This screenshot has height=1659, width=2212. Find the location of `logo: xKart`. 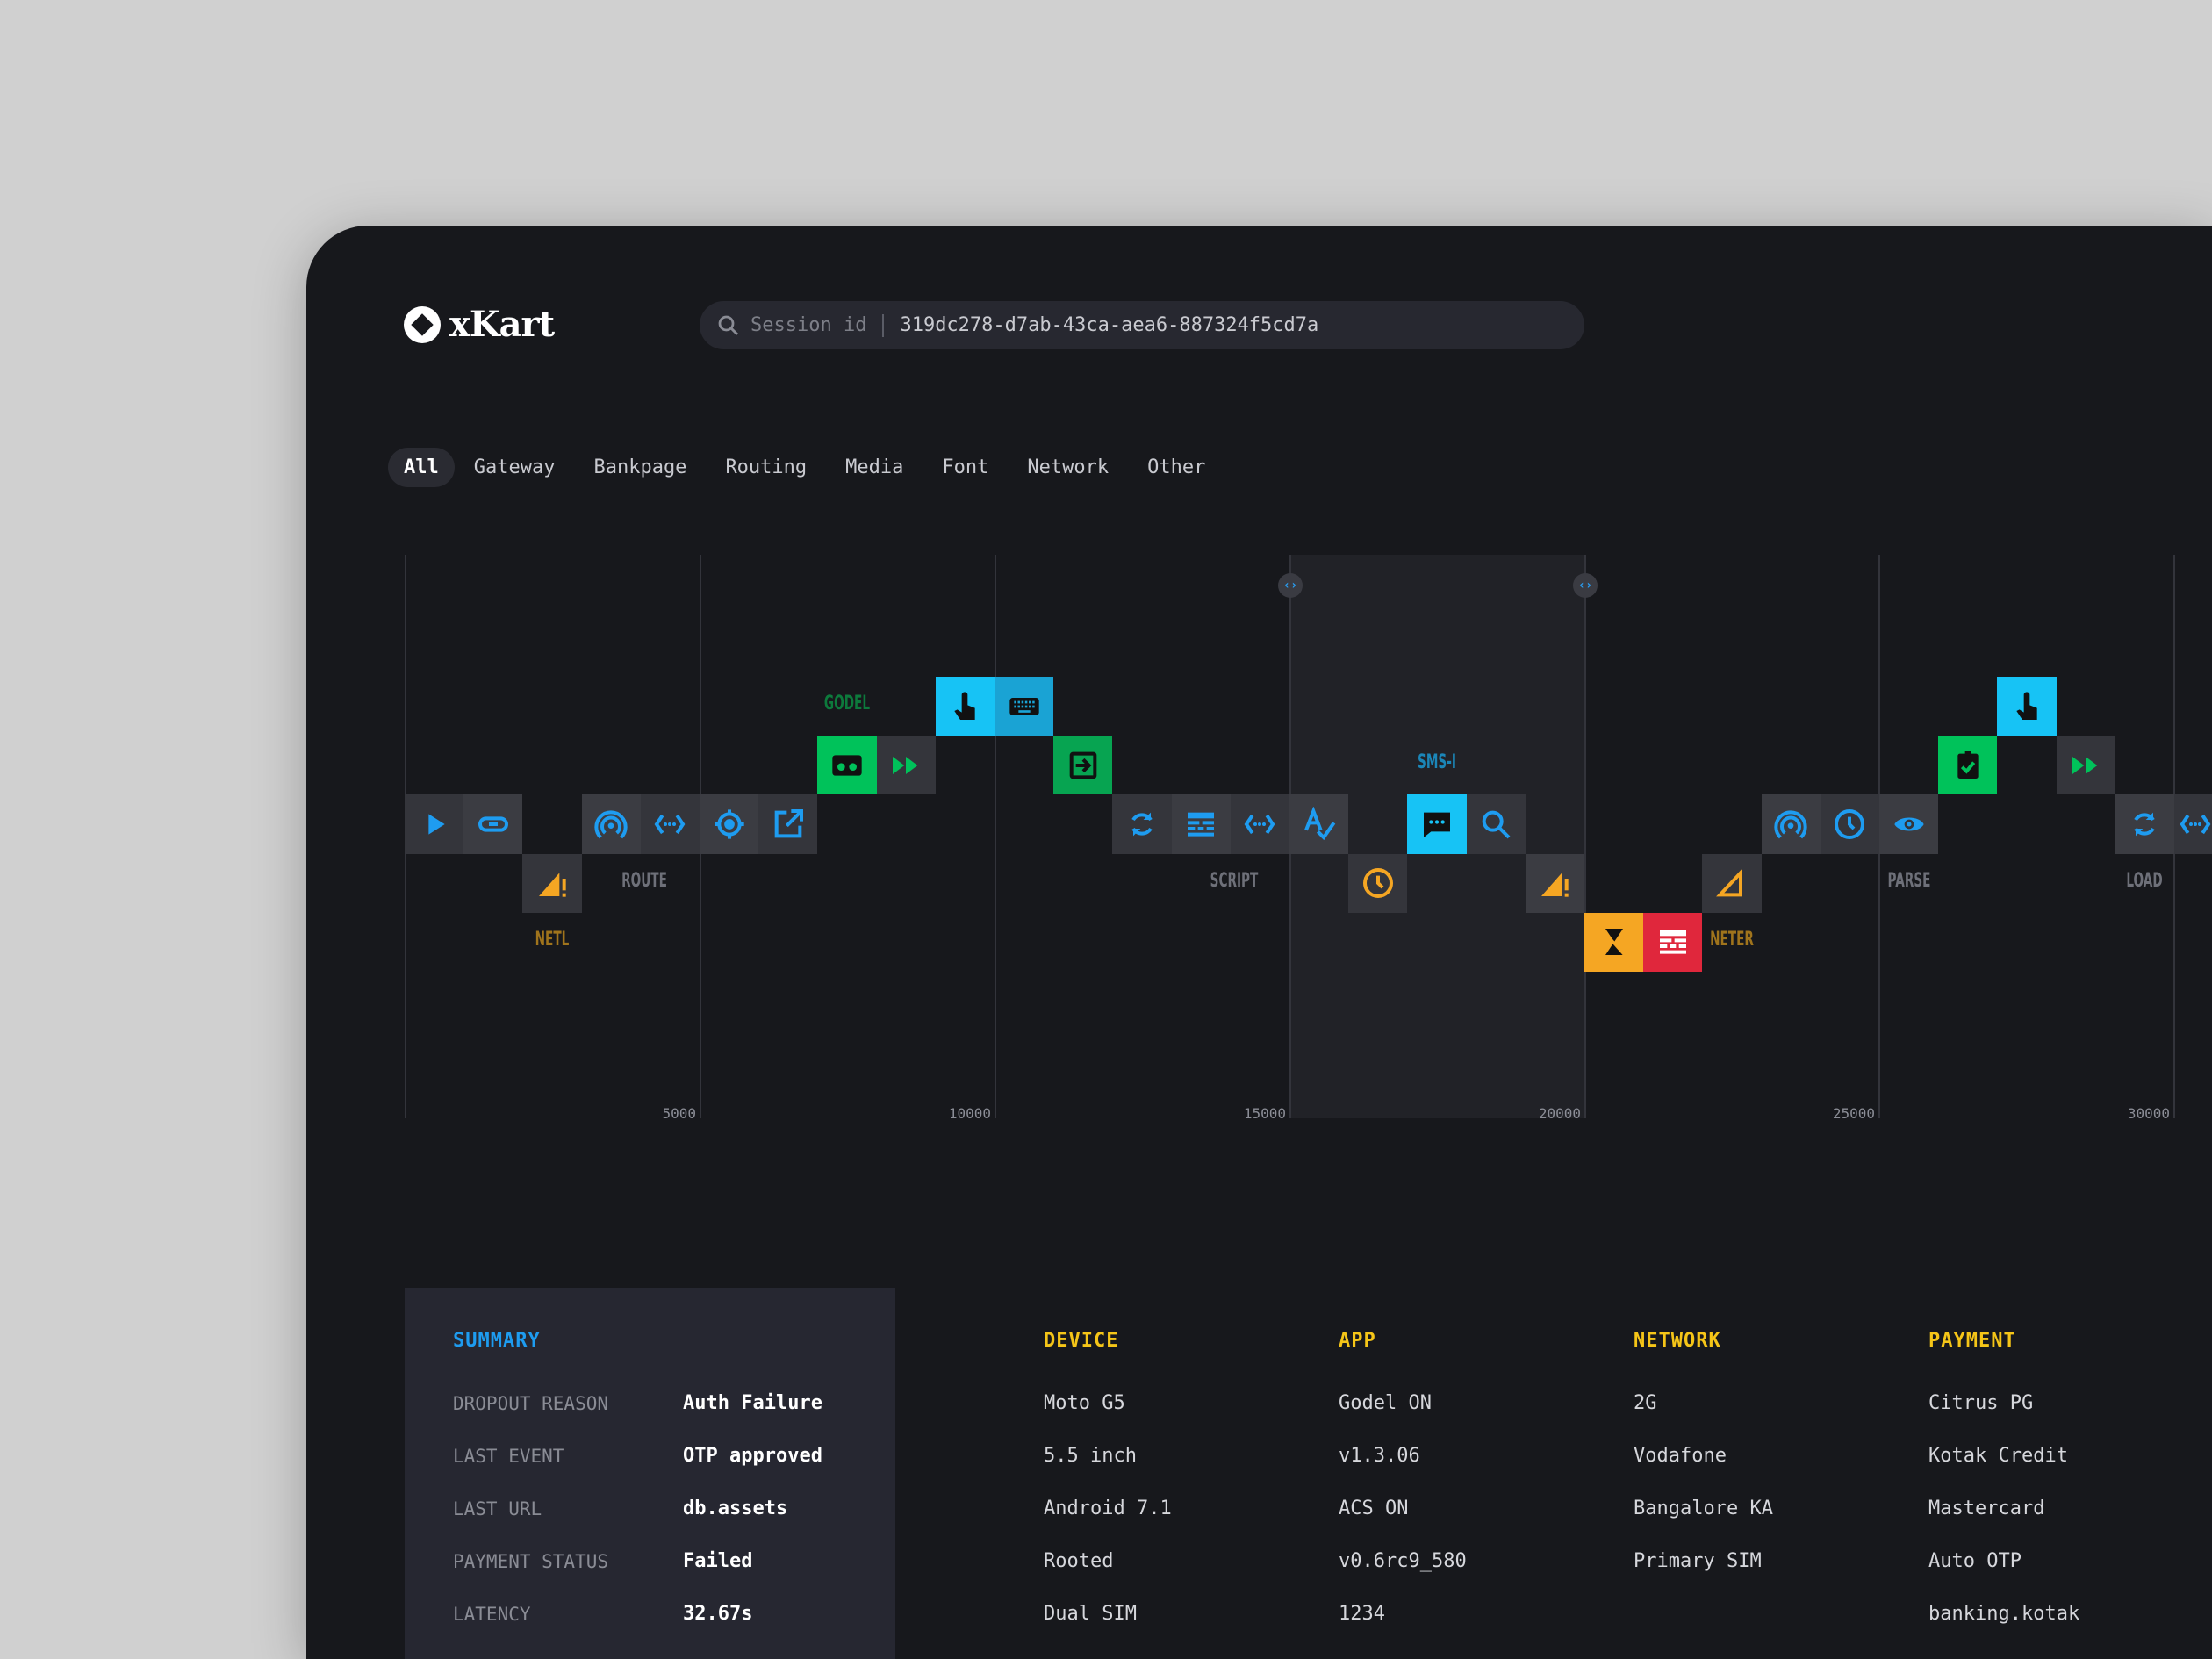

logo: xKart is located at coordinates (480, 324).